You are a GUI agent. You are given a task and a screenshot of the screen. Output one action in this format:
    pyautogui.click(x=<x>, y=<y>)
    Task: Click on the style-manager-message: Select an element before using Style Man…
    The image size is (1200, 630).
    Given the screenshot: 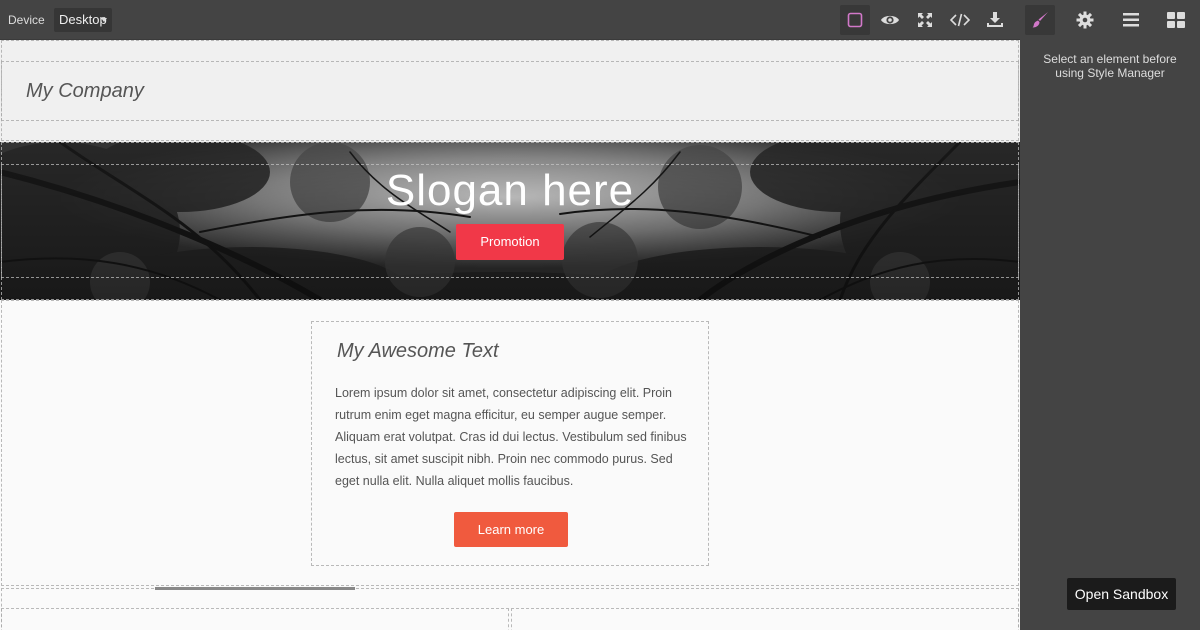 What is the action you would take?
    pyautogui.click(x=1110, y=66)
    